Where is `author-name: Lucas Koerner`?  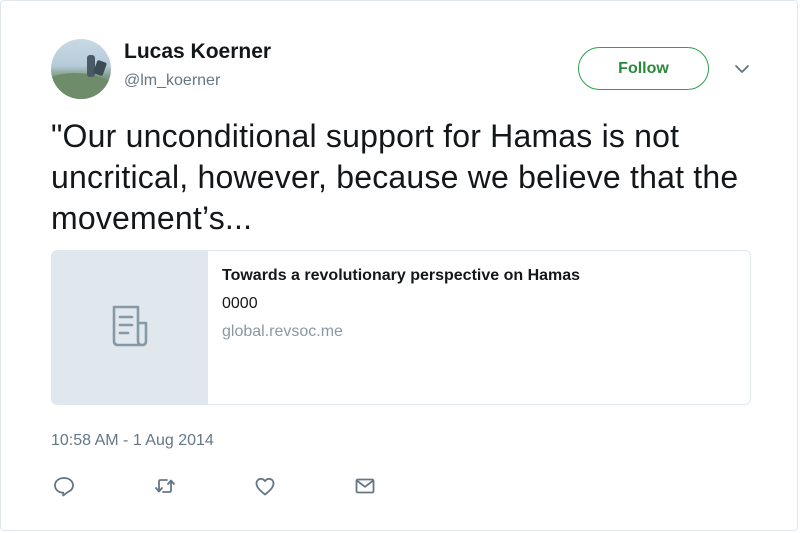 author-name: Lucas Koerner is located at coordinates (197, 52).